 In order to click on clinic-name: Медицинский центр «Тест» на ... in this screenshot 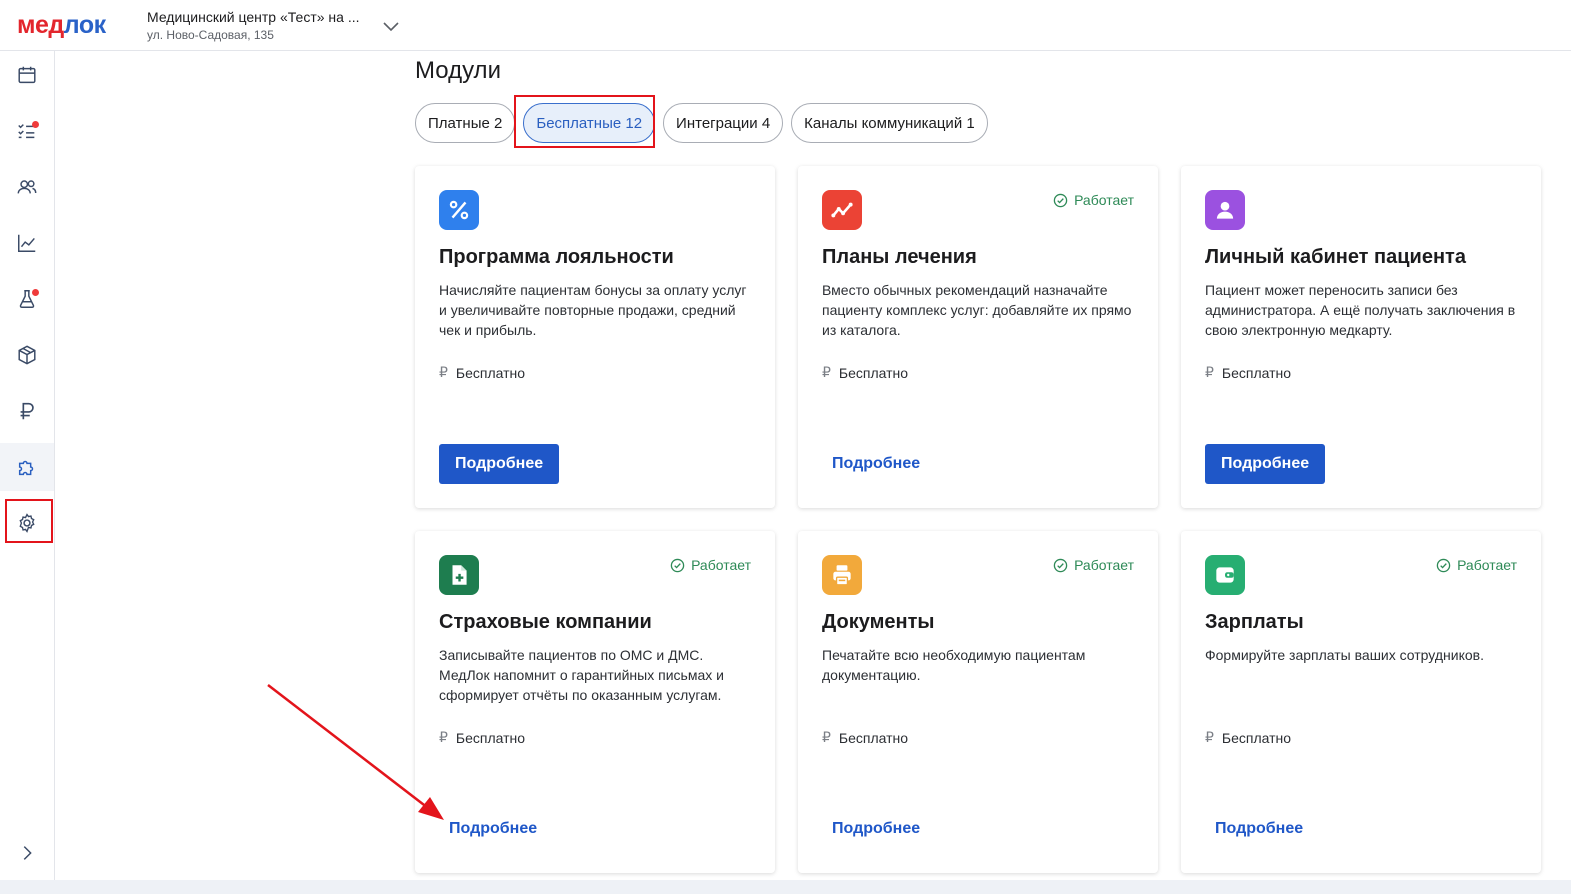, I will do `click(253, 17)`.